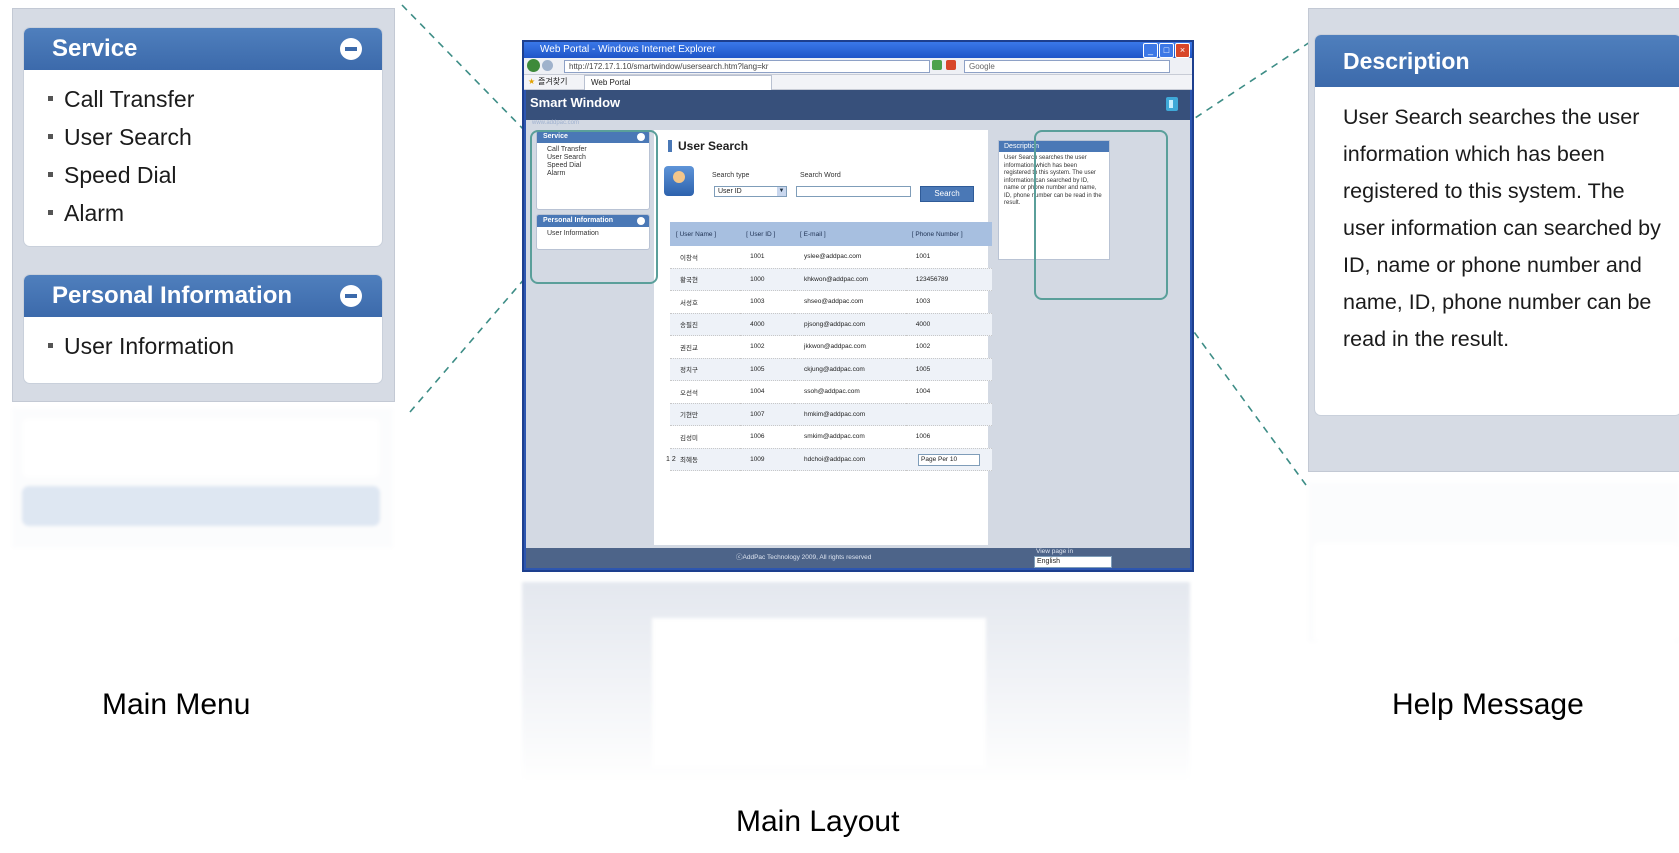  What do you see at coordinates (705, 459) in the screenshot?
I see `table-cell: 최혜동` at bounding box center [705, 459].